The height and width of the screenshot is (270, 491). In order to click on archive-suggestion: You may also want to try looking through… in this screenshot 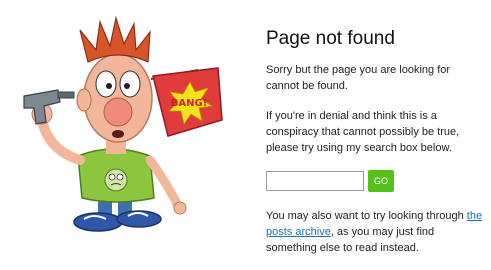, I will do `click(376, 232)`.